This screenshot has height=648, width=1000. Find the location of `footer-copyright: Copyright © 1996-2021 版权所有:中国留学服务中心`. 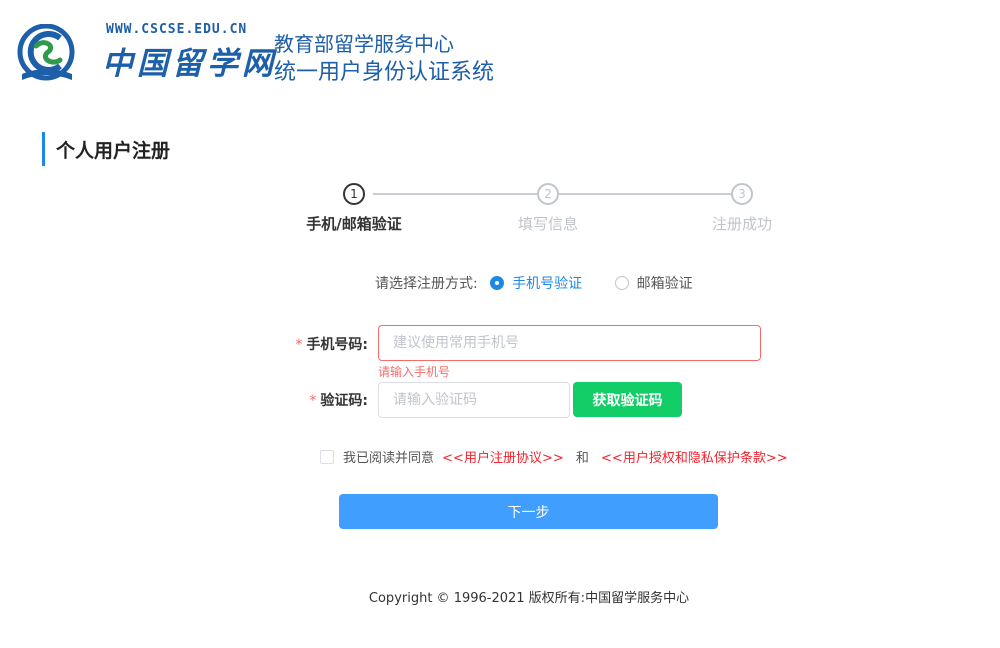

footer-copyright: Copyright © 1996-2021 版权所有:中国留学服务中心 is located at coordinates (529, 598).